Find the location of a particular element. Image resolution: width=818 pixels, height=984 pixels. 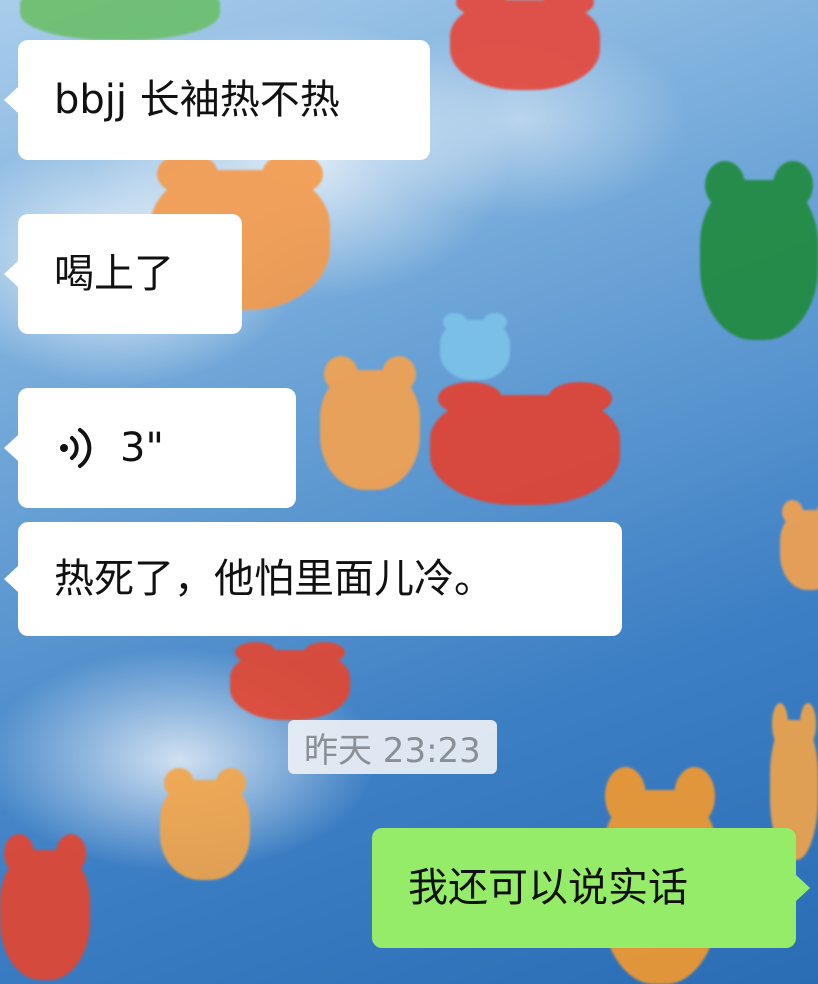

message-bubble-incoming: bbjj 长袖热不热 is located at coordinates (217, 100).